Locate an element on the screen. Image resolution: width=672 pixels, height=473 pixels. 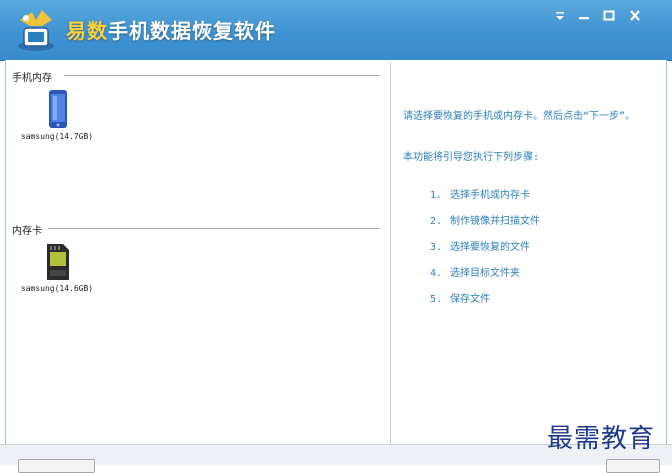
app-title: 易数手机数据恢复软件 is located at coordinates (171, 29).